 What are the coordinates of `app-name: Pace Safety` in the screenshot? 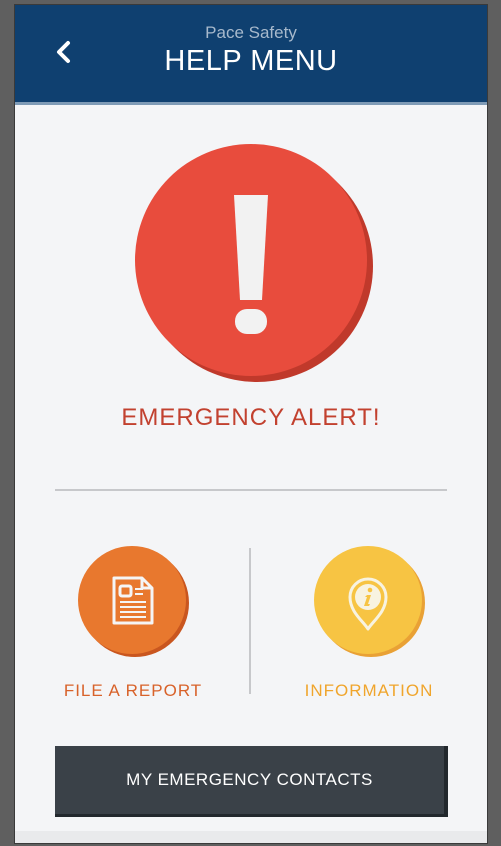 It's located at (251, 32).